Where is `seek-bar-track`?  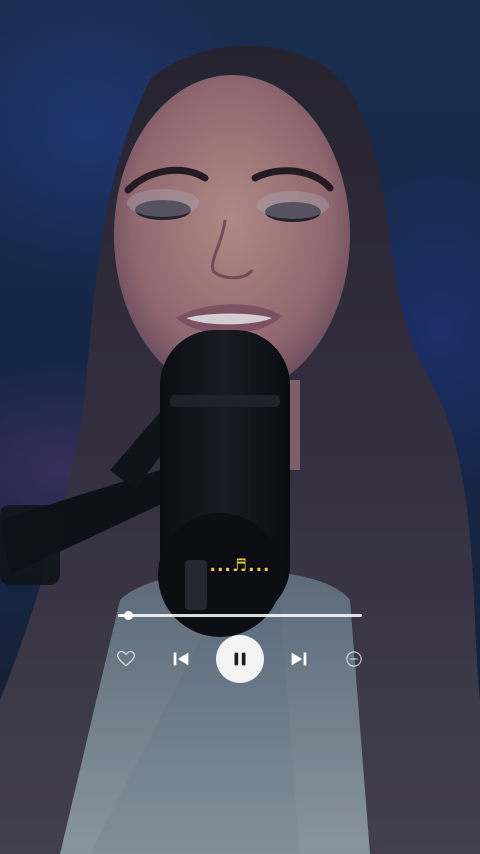 seek-bar-track is located at coordinates (240, 615).